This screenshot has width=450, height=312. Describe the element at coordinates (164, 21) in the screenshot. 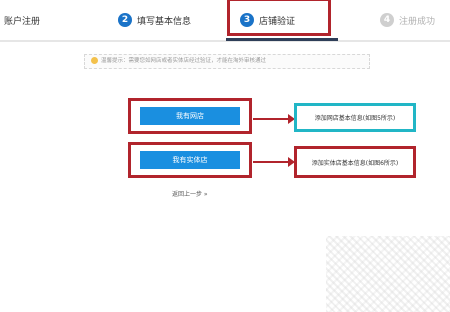

I see `step-2-label: 填写基本信息` at that location.